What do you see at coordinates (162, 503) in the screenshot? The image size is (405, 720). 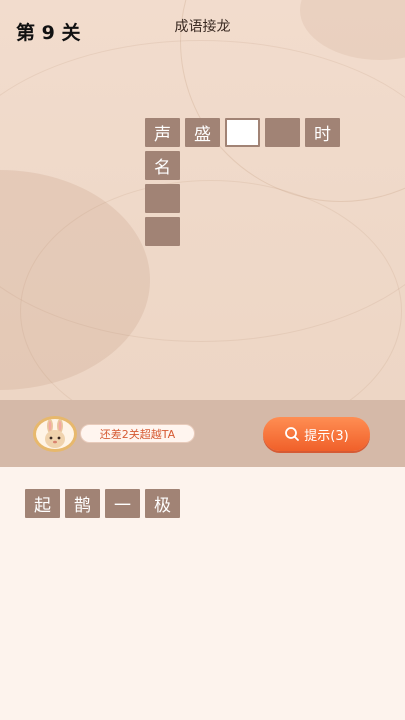 I see `option-tile: 极` at bounding box center [162, 503].